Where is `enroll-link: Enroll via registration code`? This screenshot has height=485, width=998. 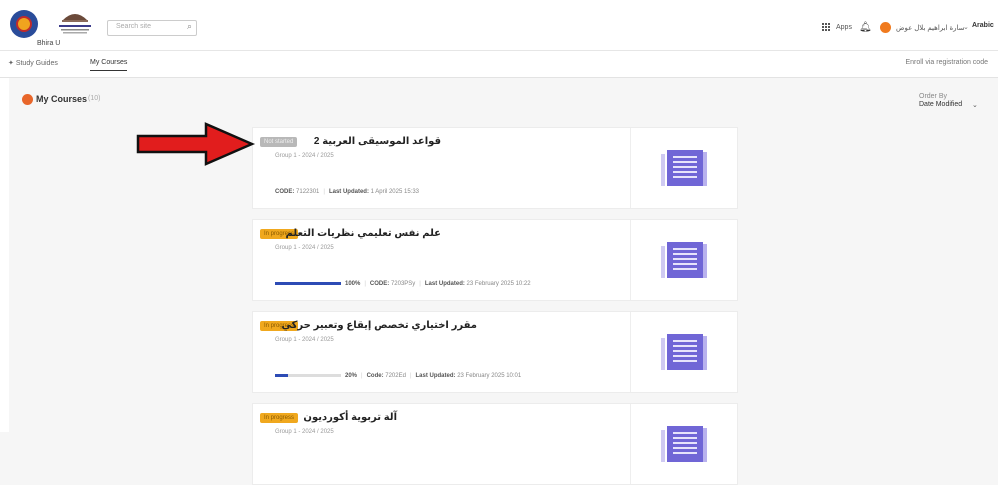
enroll-link: Enroll via registration code is located at coordinates (947, 62).